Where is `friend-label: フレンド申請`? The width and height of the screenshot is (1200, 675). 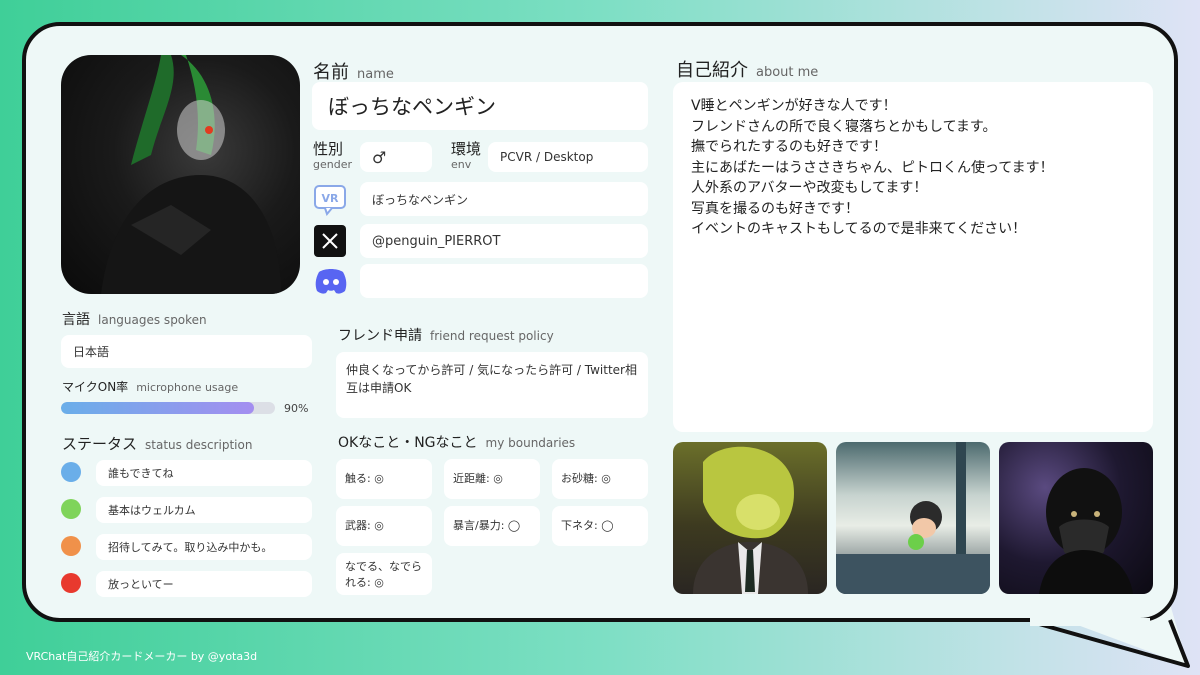 friend-label: フレンド申請 is located at coordinates (380, 336).